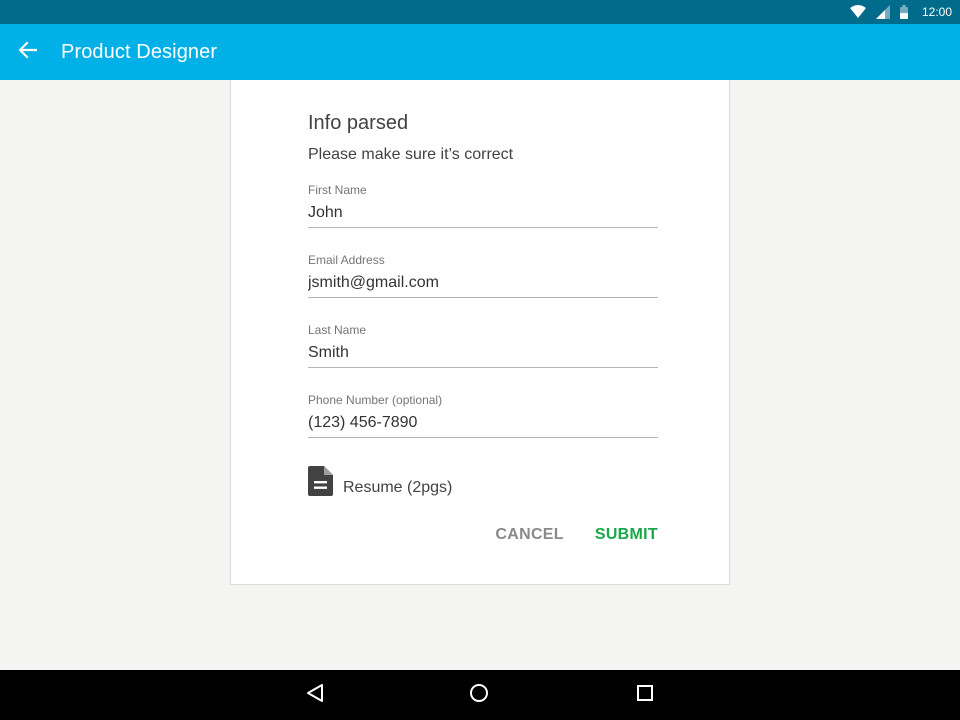 This screenshot has width=960, height=720. Describe the element at coordinates (903, 12) in the screenshot. I see `battery-icon` at that location.